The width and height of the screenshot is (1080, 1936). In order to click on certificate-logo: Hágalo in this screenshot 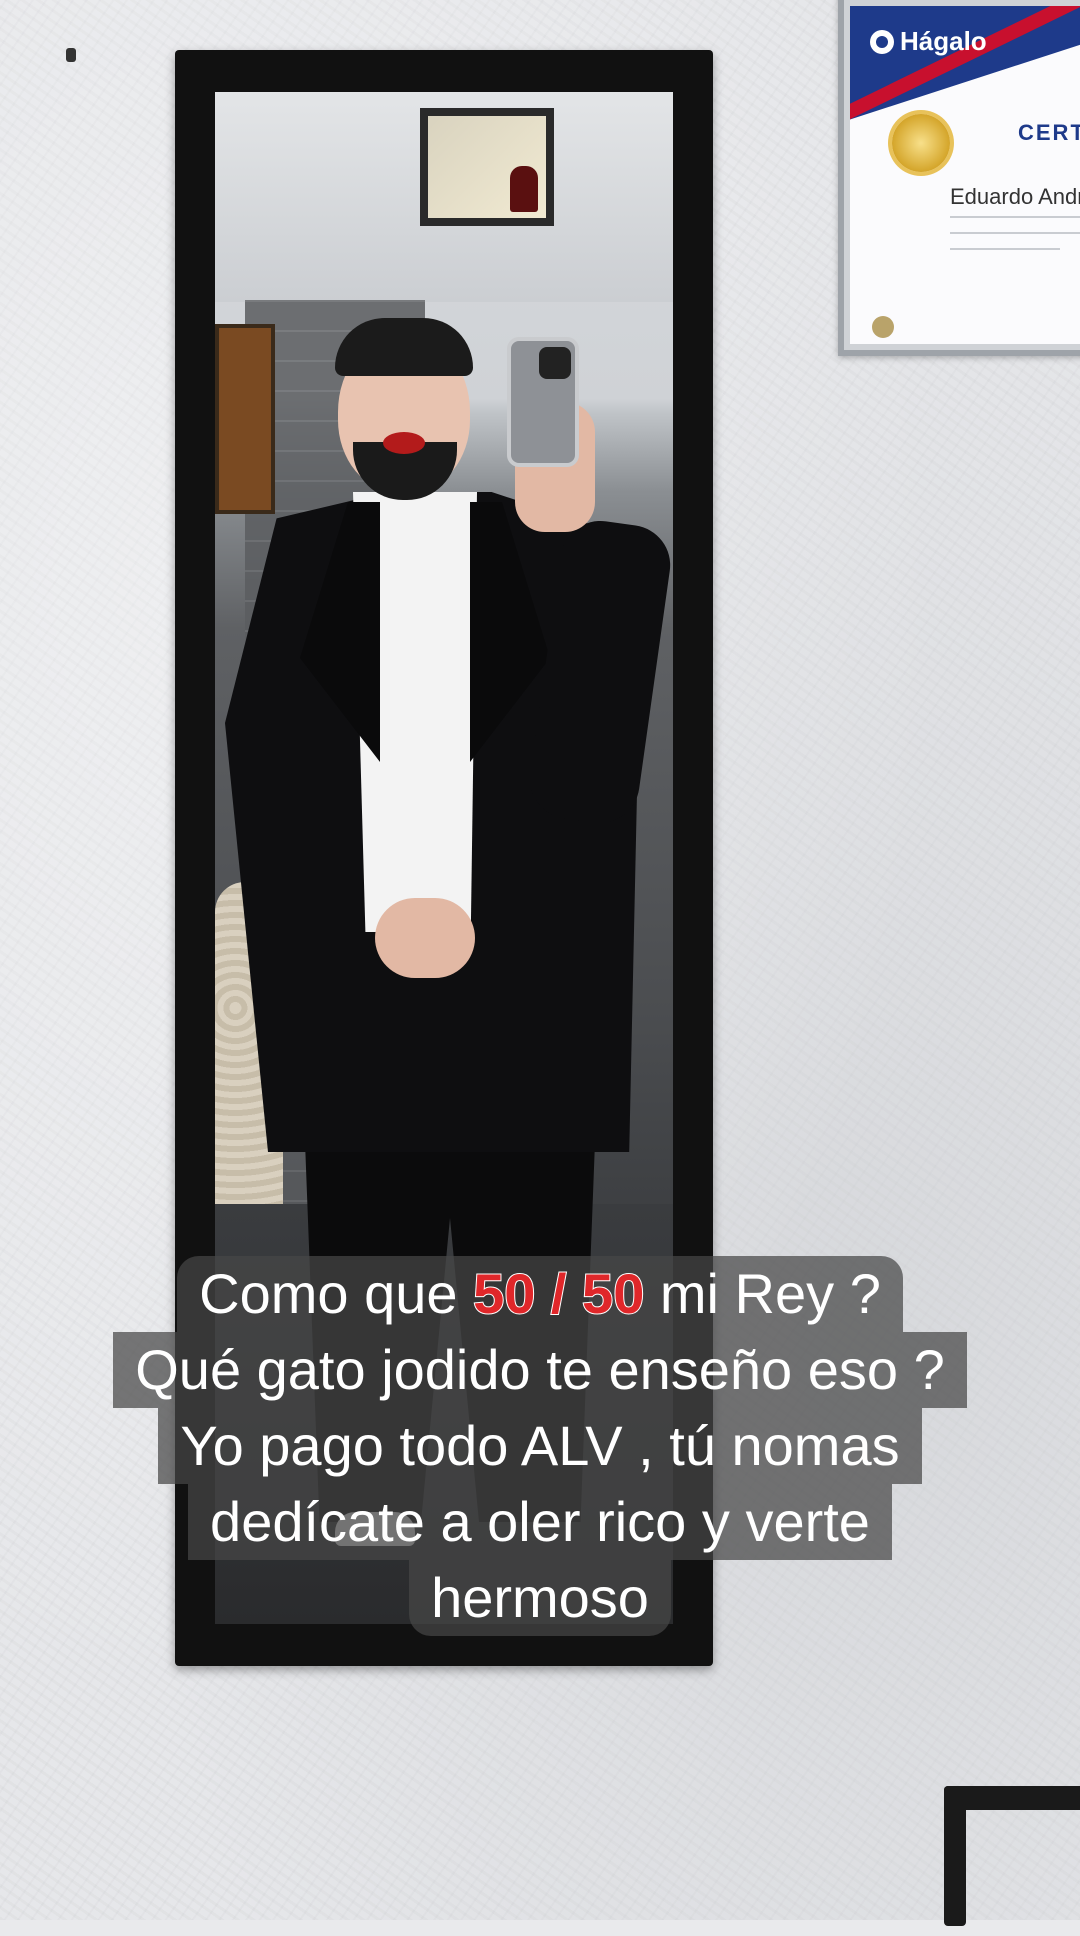, I will do `click(928, 41)`.